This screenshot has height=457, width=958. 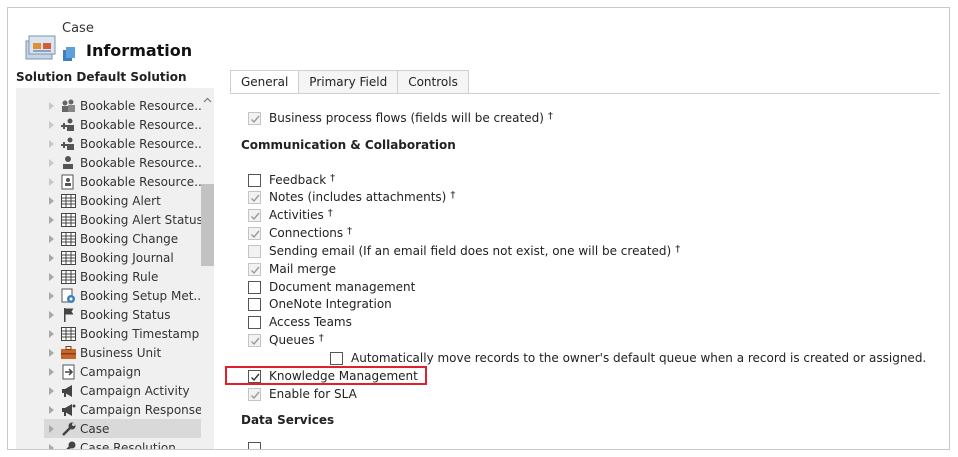 What do you see at coordinates (320, 304) in the screenshot?
I see `option-onenote-integration: OneNote Integration` at bounding box center [320, 304].